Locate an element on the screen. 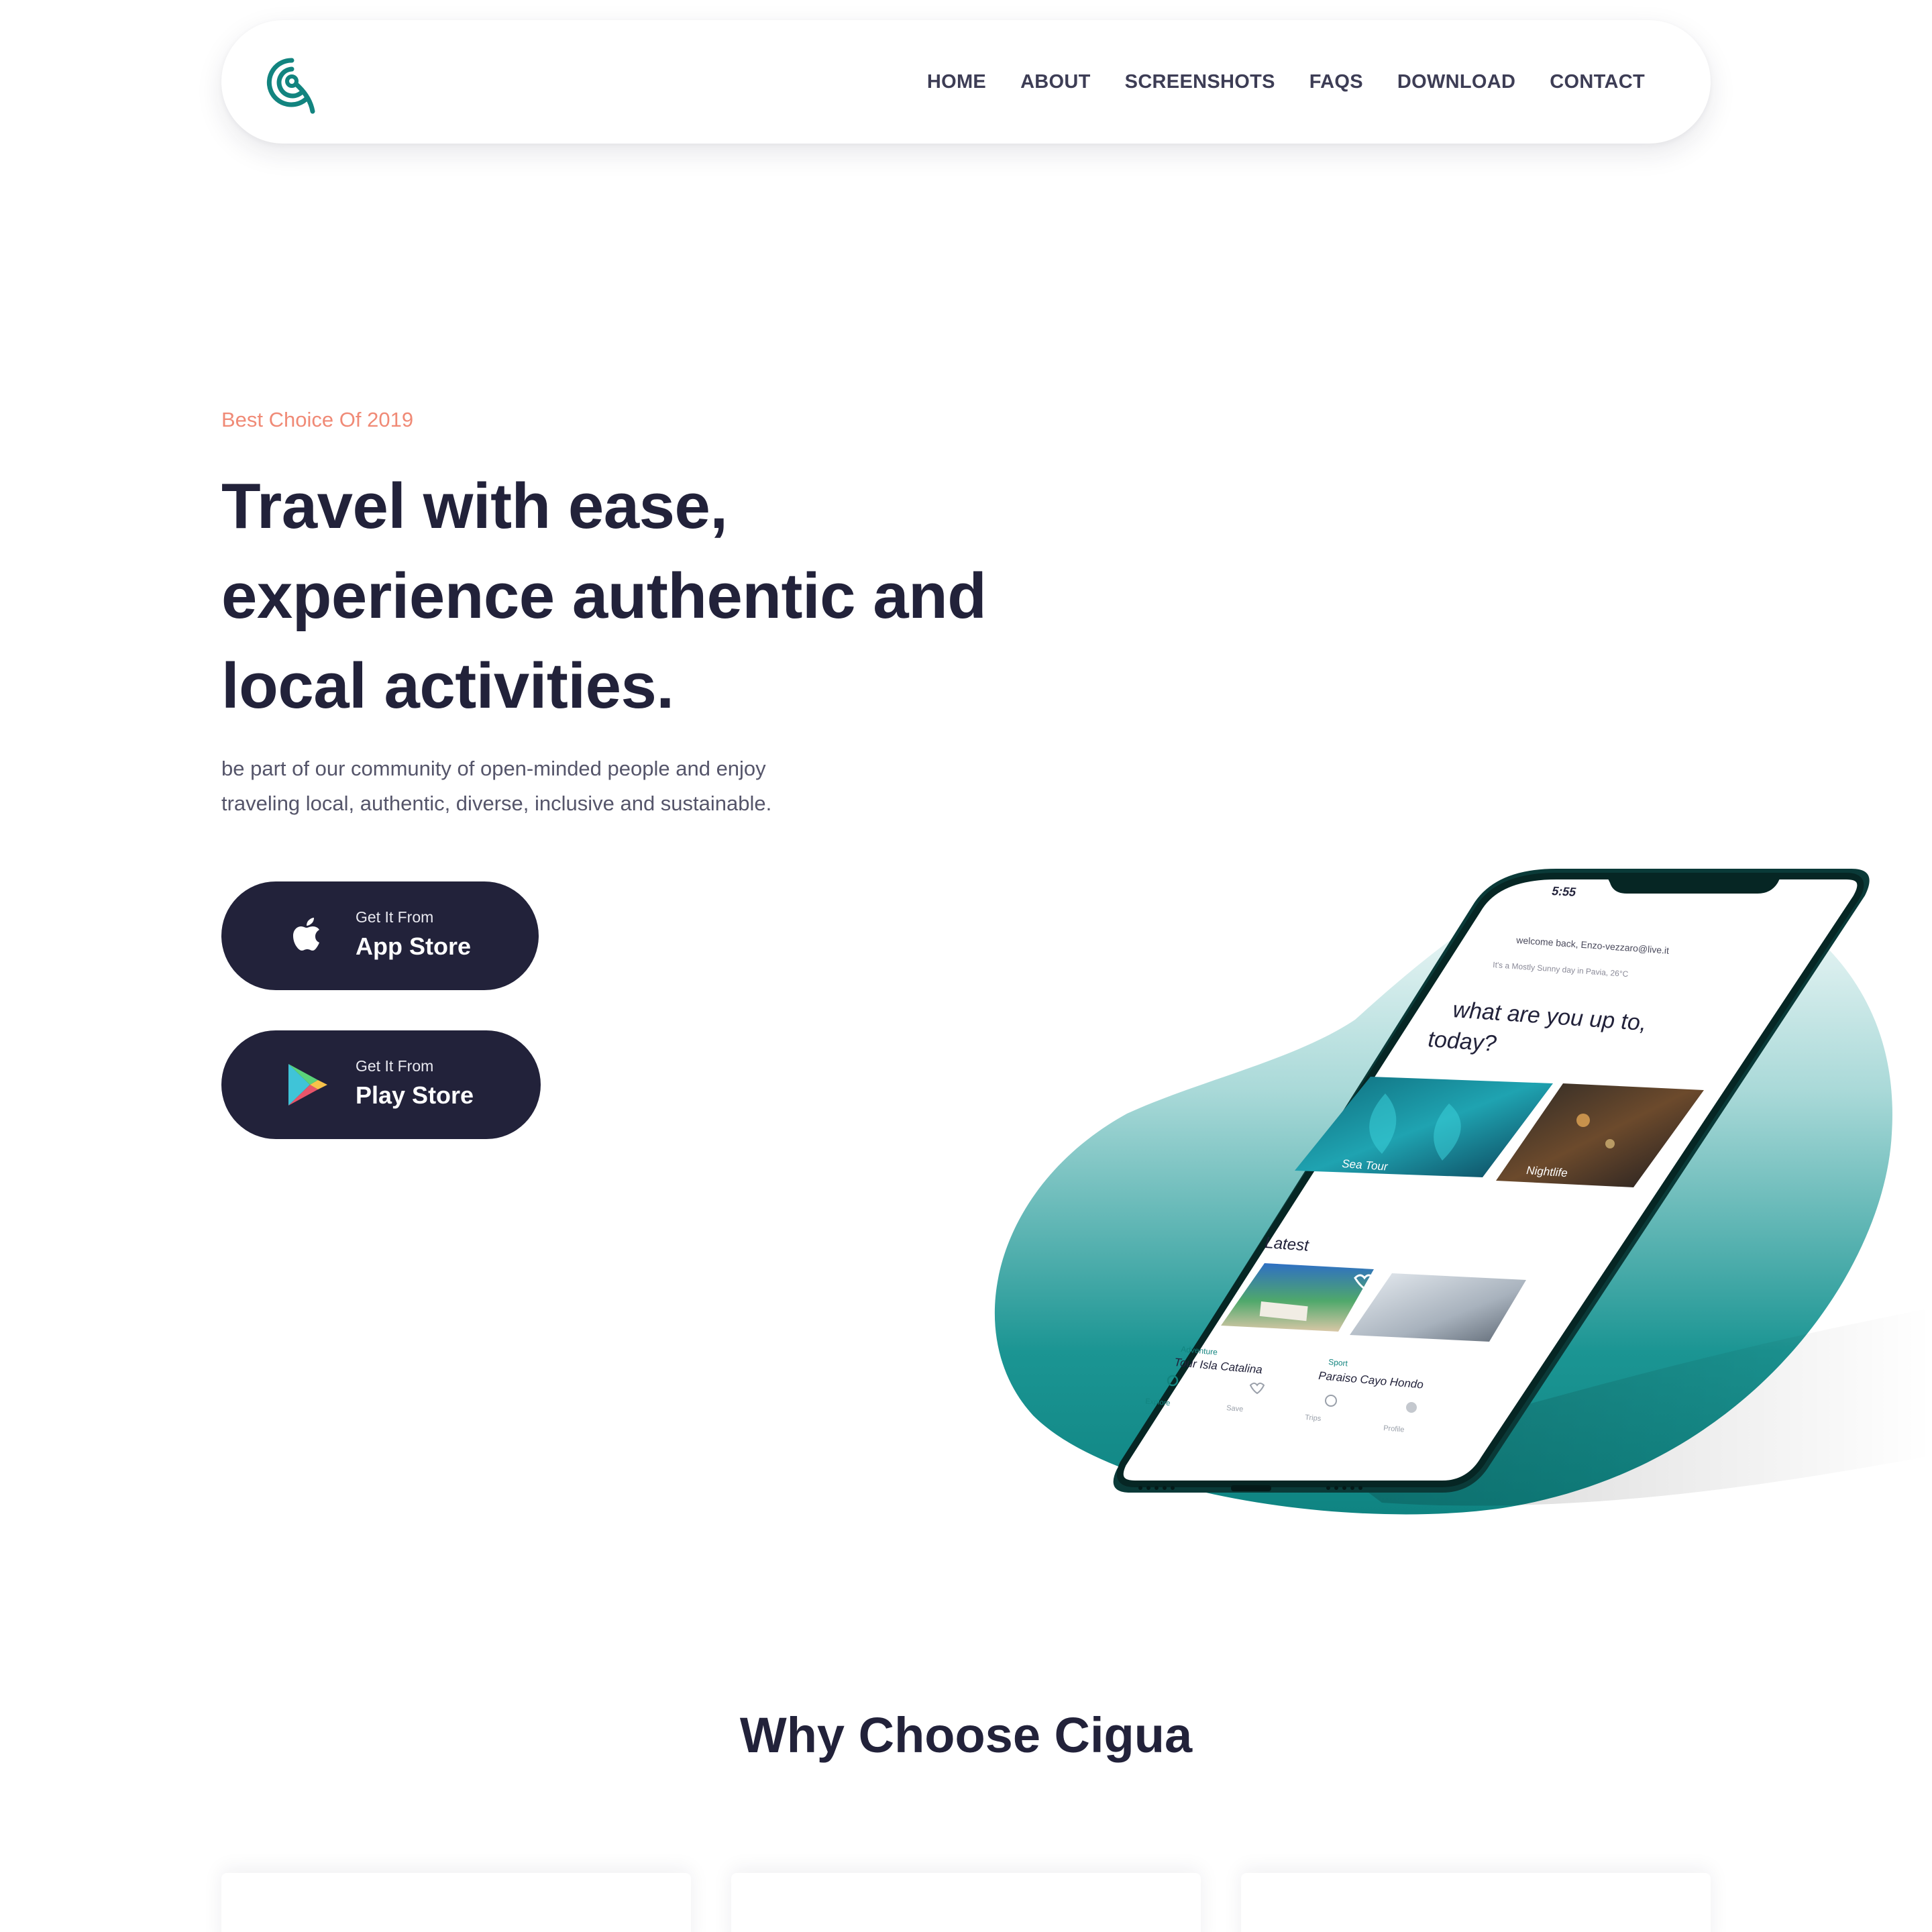 The height and width of the screenshot is (1932, 1932). nav-download-link: DOWNLOAD is located at coordinates (1456, 82).